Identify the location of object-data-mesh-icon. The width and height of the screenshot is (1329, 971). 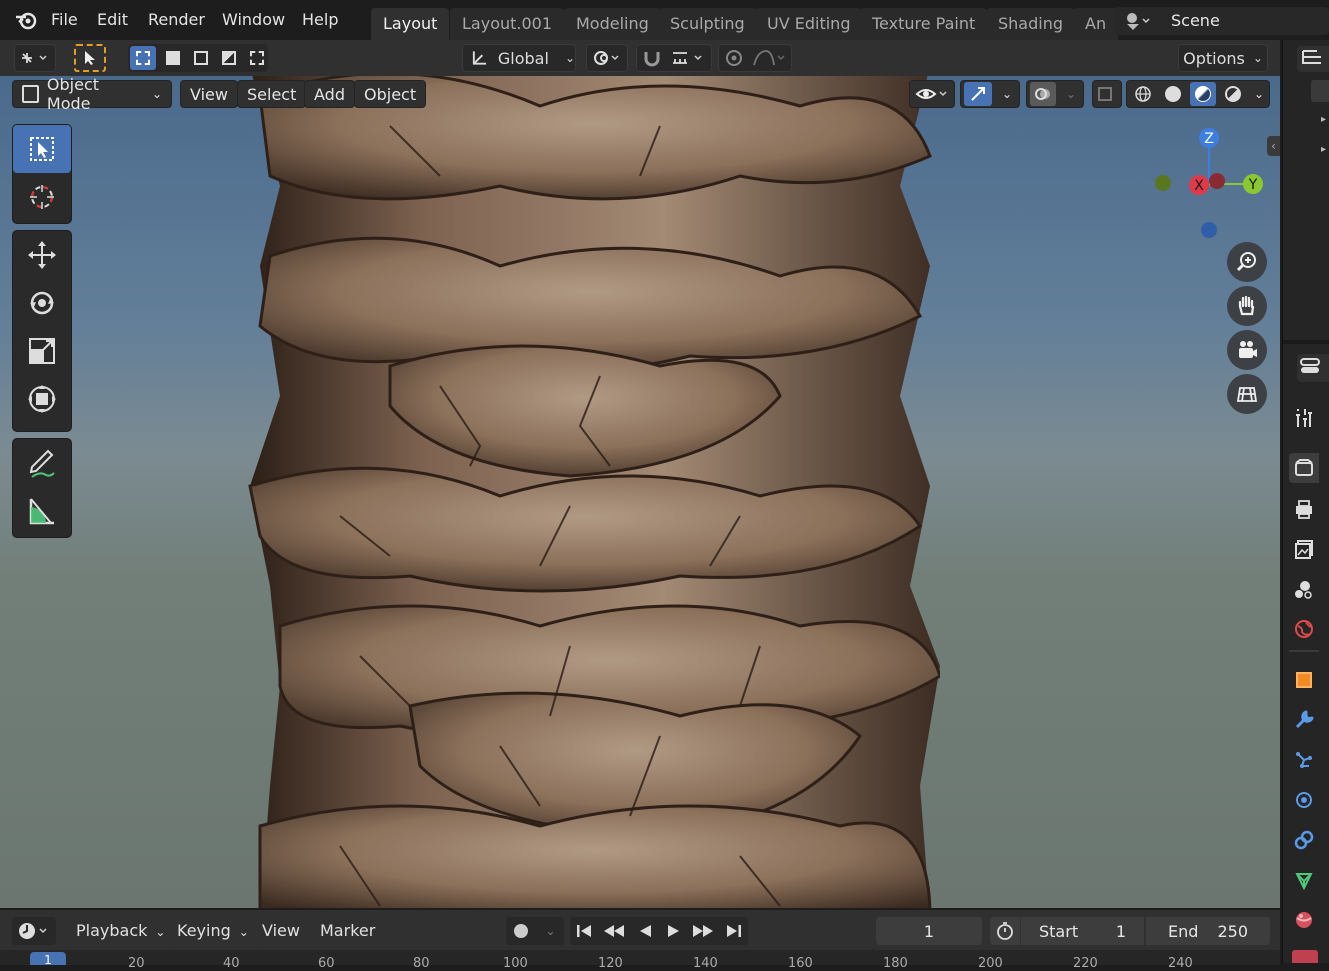
(1304, 880).